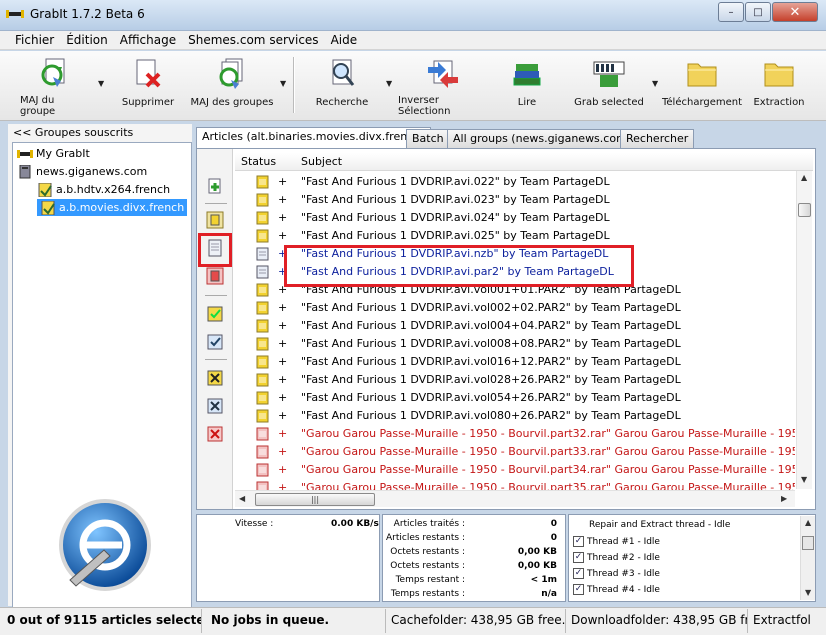  Describe the element at coordinates (804, 177) in the screenshot. I see `scroll-up-icon: ▲` at that location.